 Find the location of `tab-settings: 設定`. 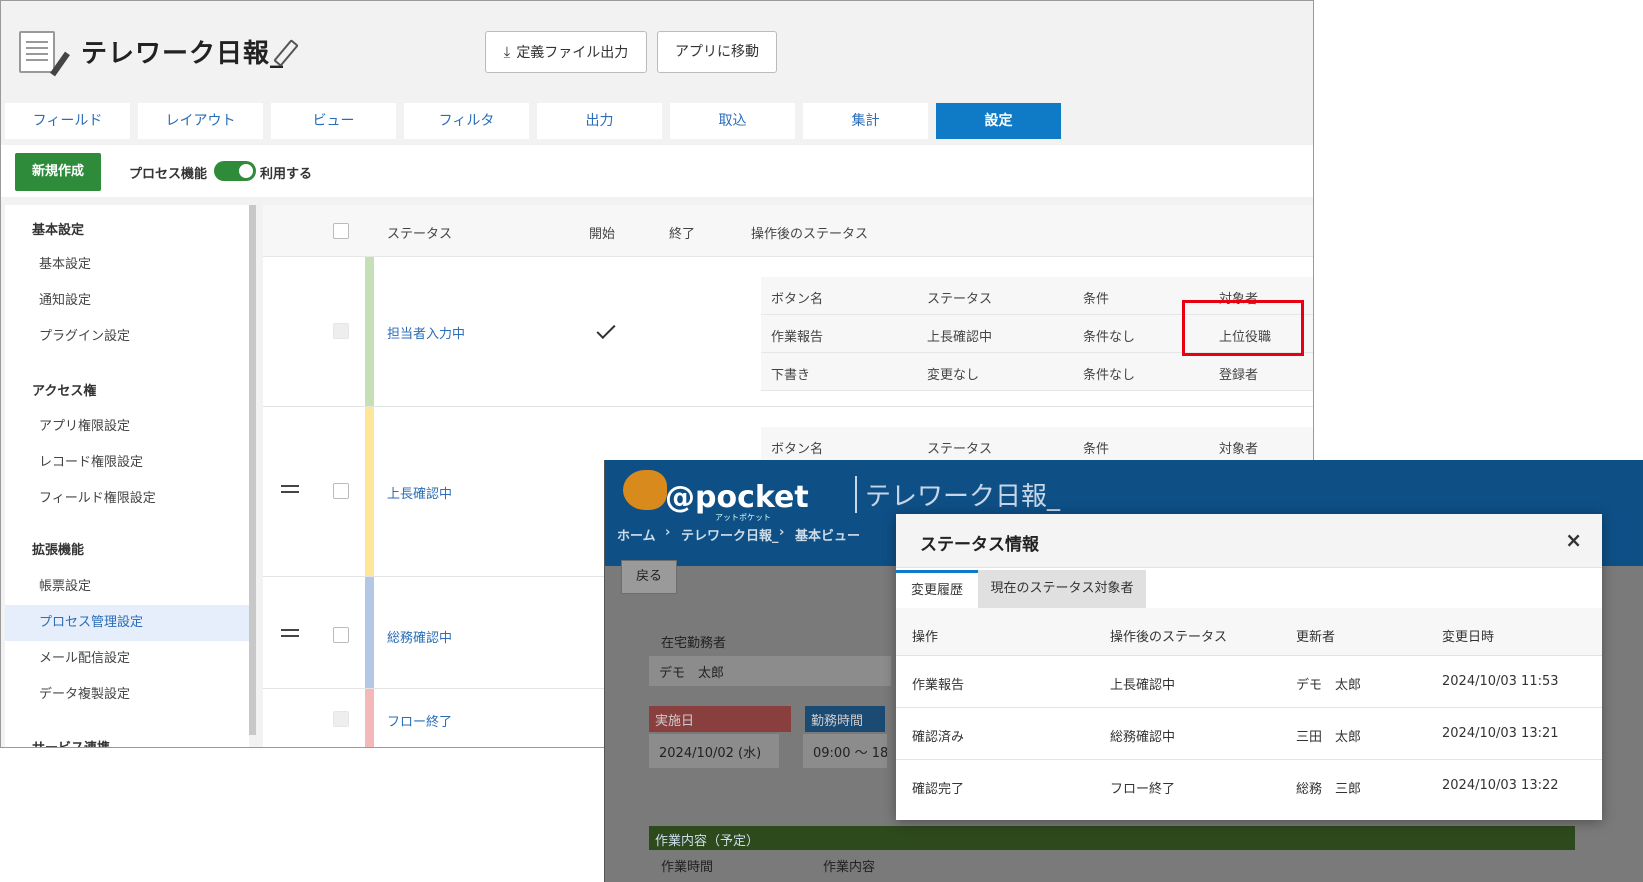

tab-settings: 設定 is located at coordinates (998, 121).